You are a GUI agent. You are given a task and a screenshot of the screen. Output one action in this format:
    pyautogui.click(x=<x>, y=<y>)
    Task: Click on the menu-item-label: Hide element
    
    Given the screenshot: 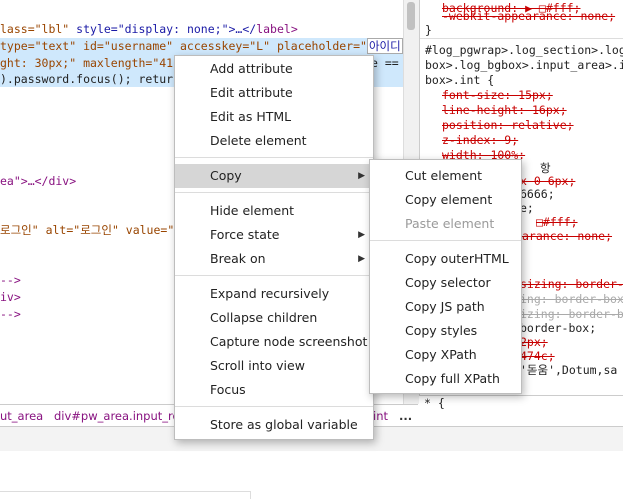 What is the action you would take?
    pyautogui.click(x=252, y=211)
    